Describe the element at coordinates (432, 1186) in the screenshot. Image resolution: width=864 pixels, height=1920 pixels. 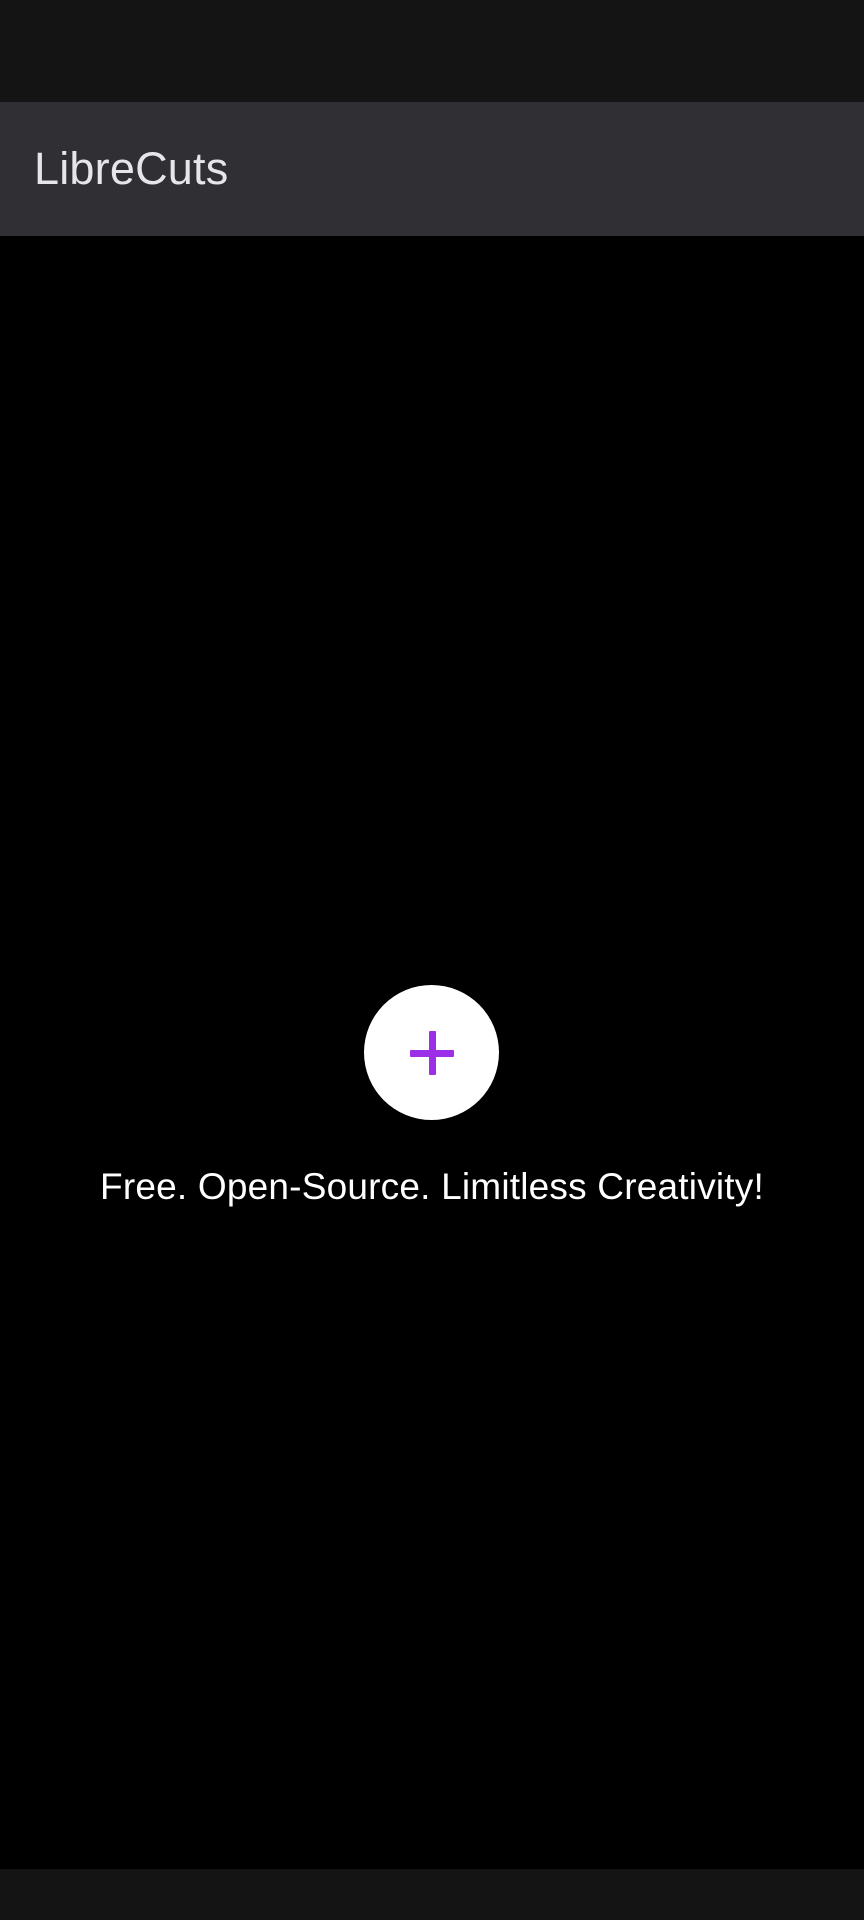
I see `tagline: Free. Open-Source. Limitless Creativity!` at that location.